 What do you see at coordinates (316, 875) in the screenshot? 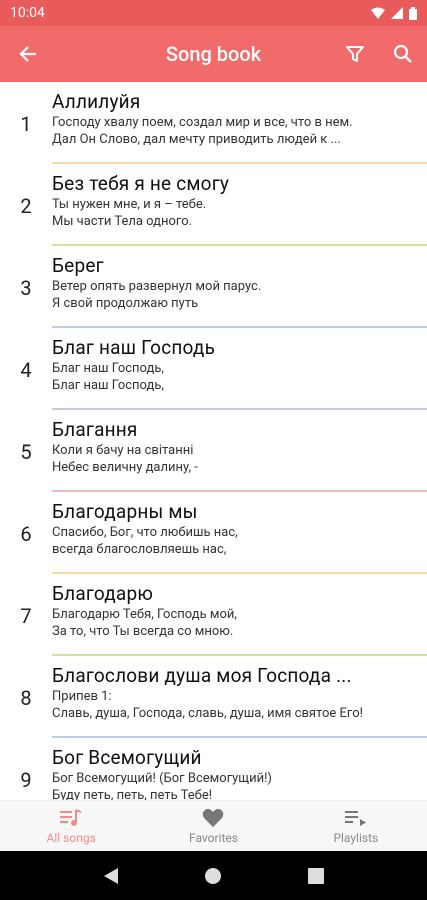
I see `system-recents-icon` at bounding box center [316, 875].